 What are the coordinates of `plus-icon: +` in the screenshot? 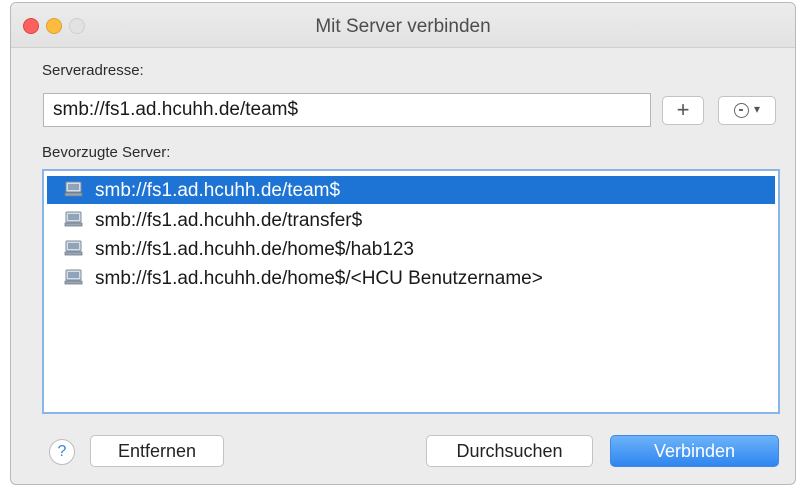 It's located at (683, 109).